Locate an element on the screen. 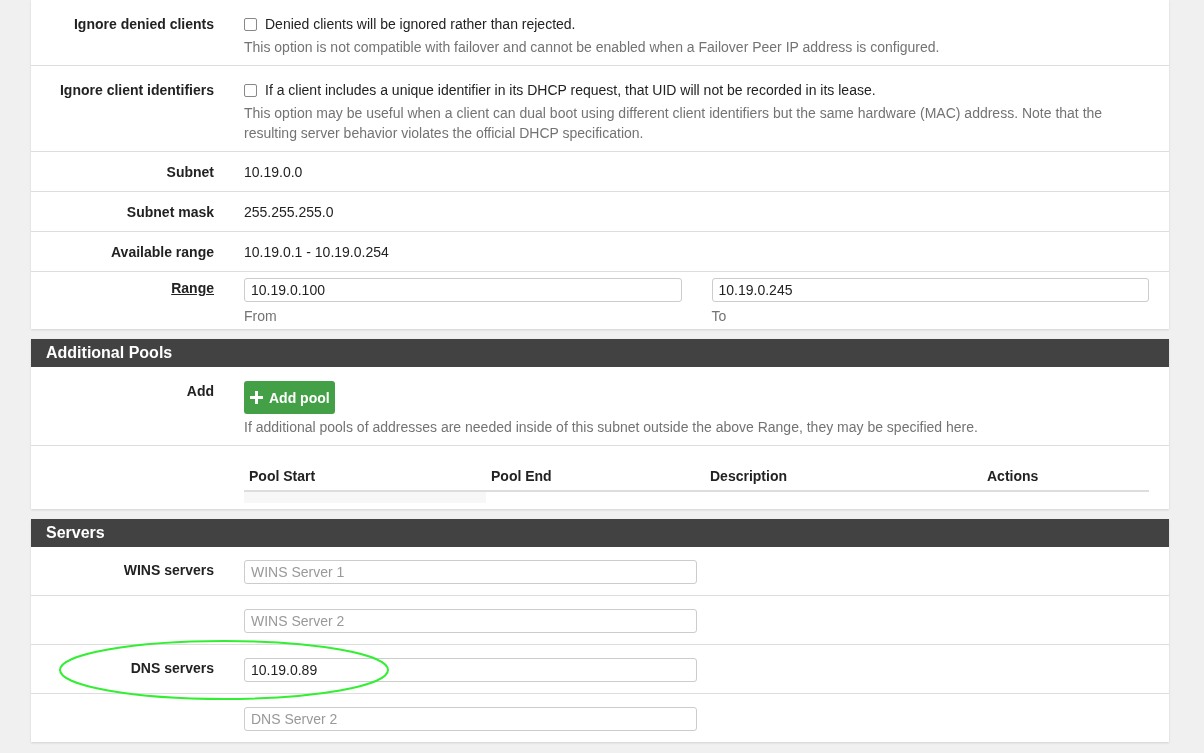 Image resolution: width=1204 pixels, height=753 pixels. column-header: Description is located at coordinates (843, 476).